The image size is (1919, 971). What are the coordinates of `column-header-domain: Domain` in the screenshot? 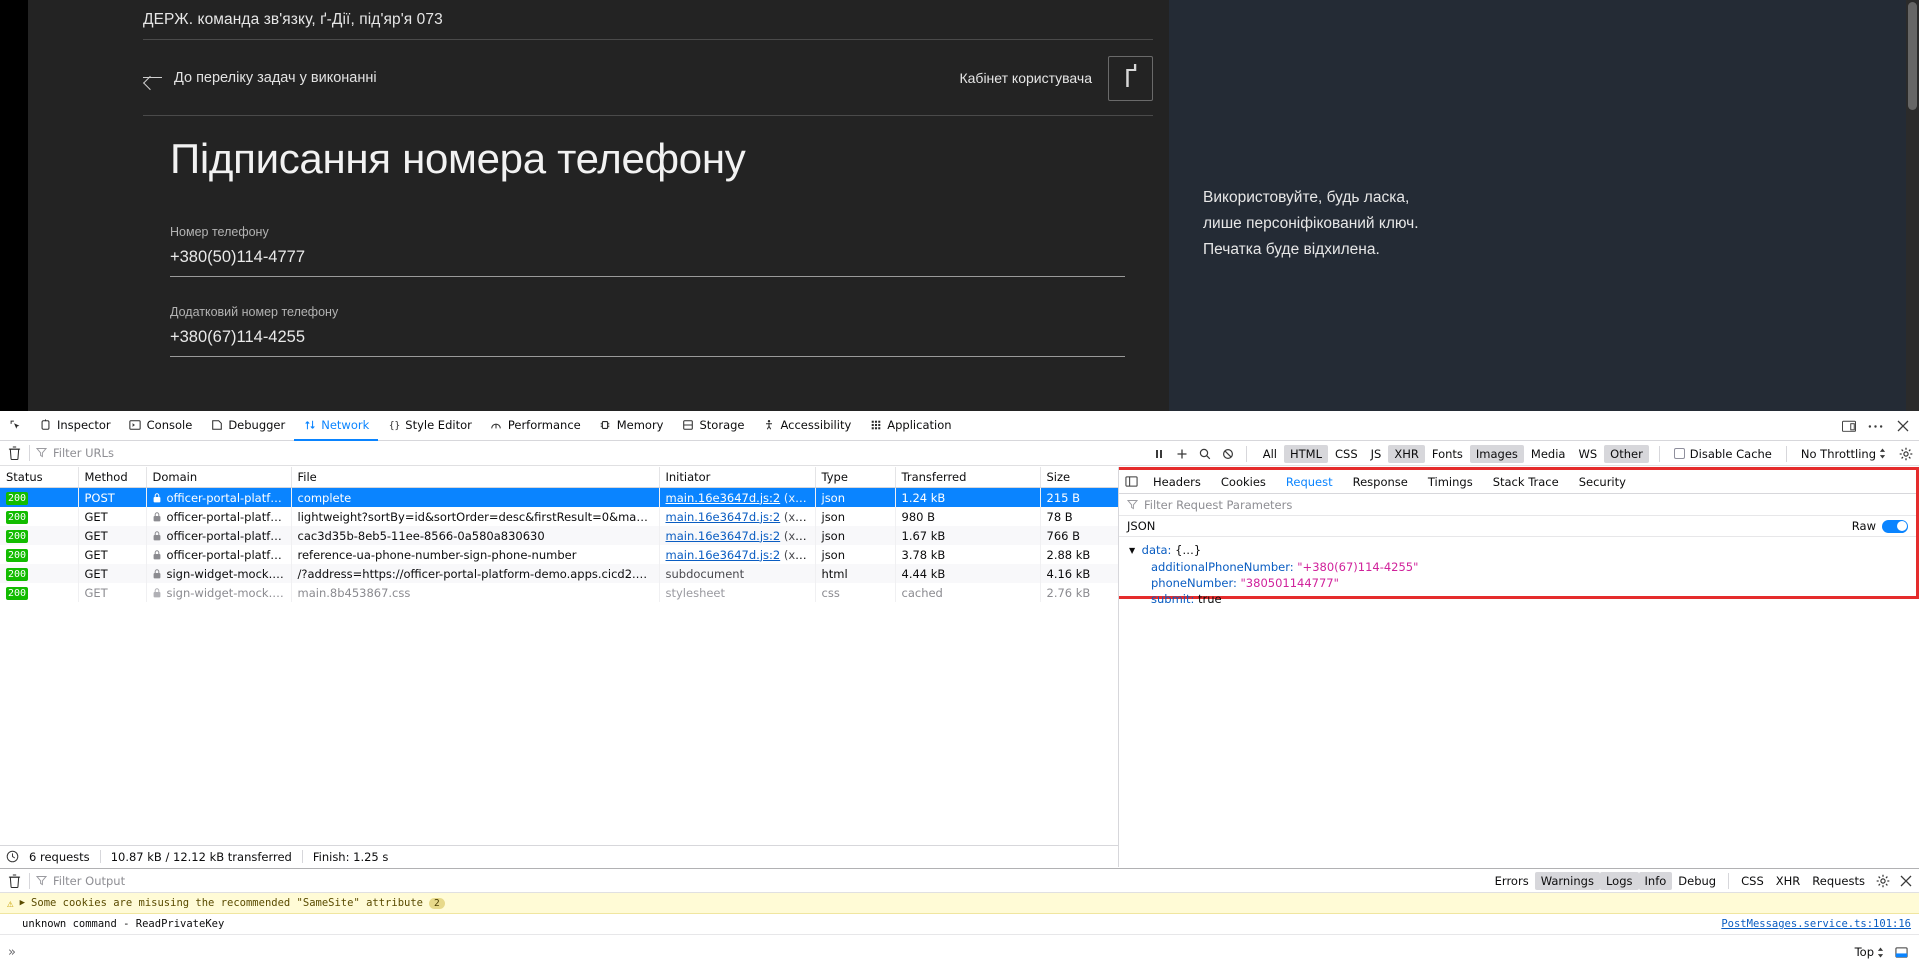 It's located at (219, 477).